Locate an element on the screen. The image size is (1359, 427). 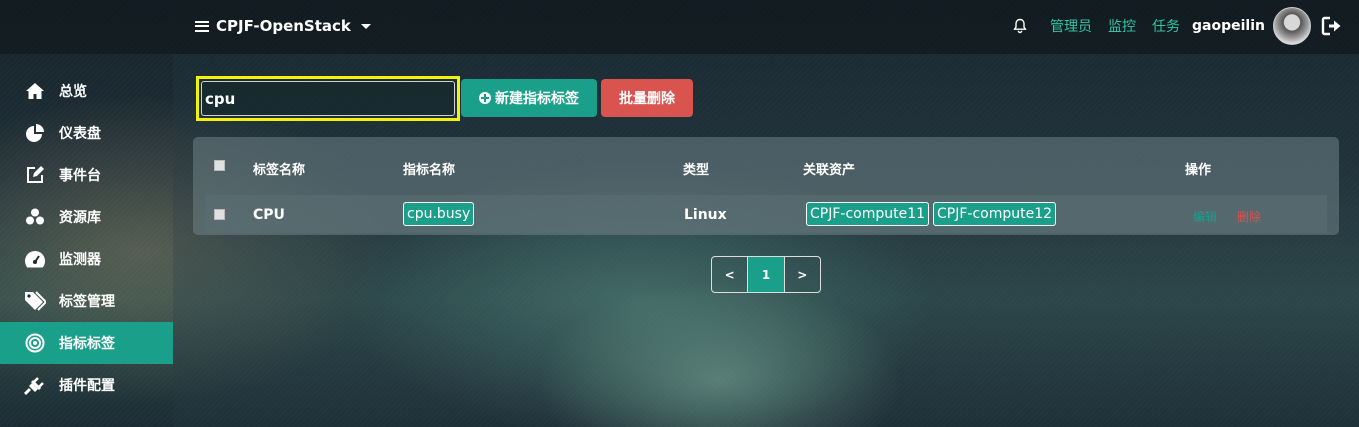
avatar is located at coordinates (1292, 26).